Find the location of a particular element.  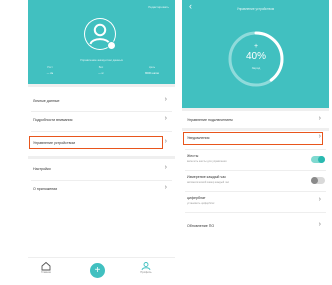

stat-label: Цель is located at coordinates (152, 67).